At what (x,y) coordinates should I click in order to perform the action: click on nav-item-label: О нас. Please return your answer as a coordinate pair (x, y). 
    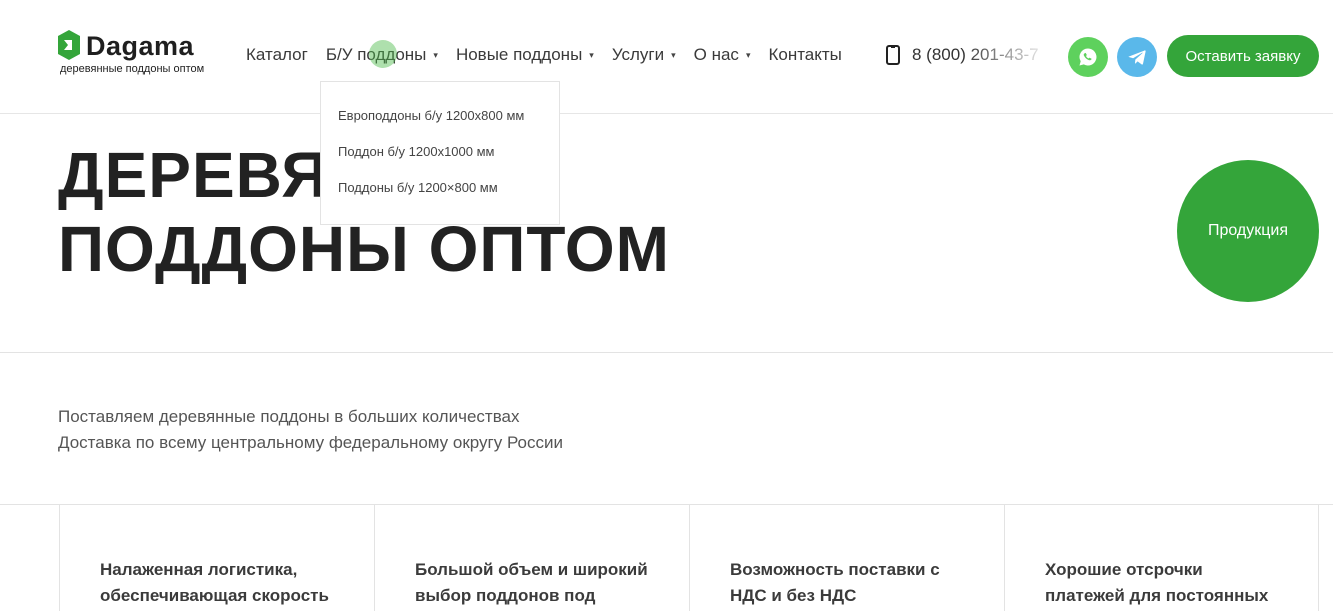
    Looking at the image, I should click on (716, 54).